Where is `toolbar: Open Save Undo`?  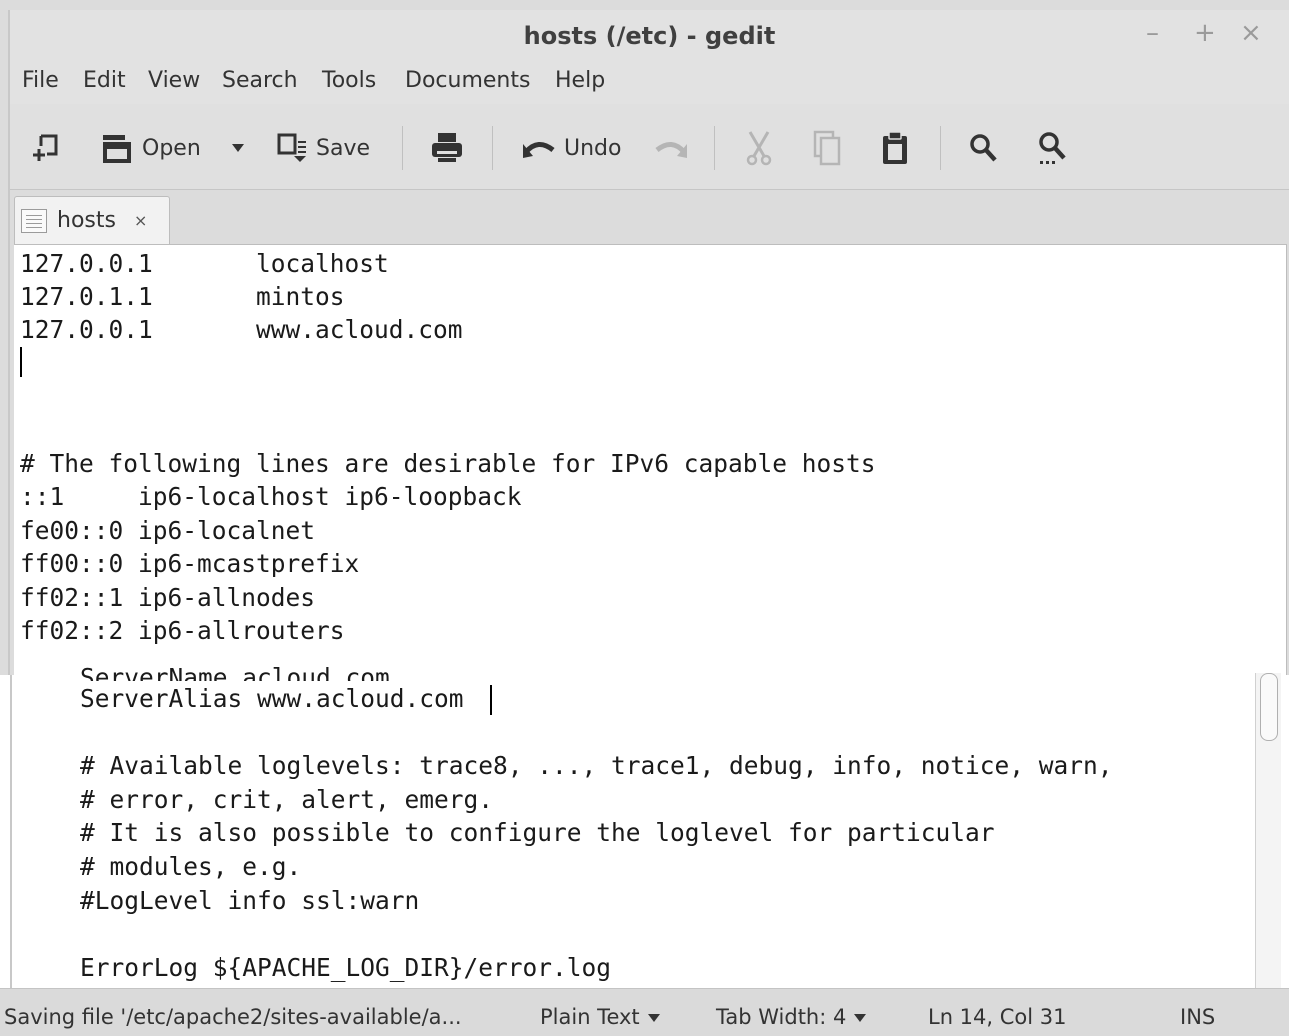 toolbar: Open Save Undo is located at coordinates (649, 147).